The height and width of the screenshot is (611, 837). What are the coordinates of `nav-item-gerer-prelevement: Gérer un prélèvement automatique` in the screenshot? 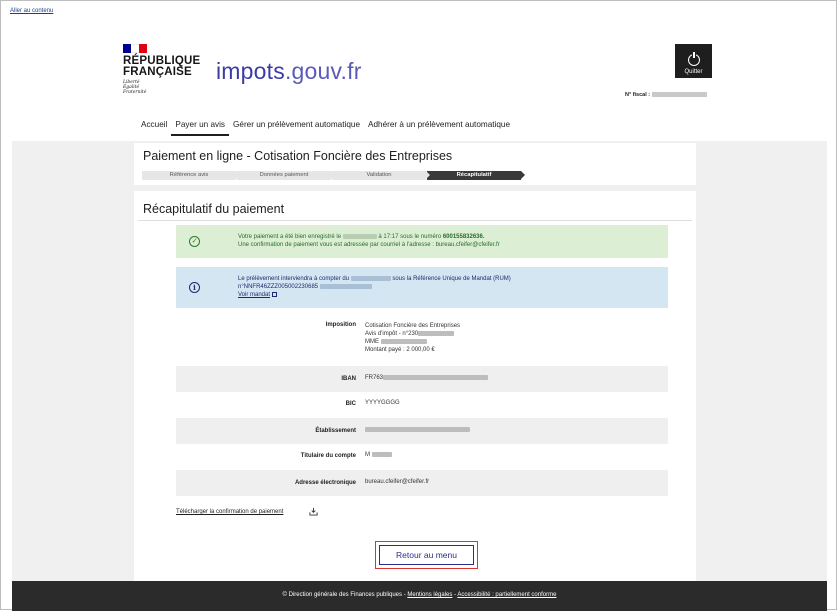 It's located at (296, 127).